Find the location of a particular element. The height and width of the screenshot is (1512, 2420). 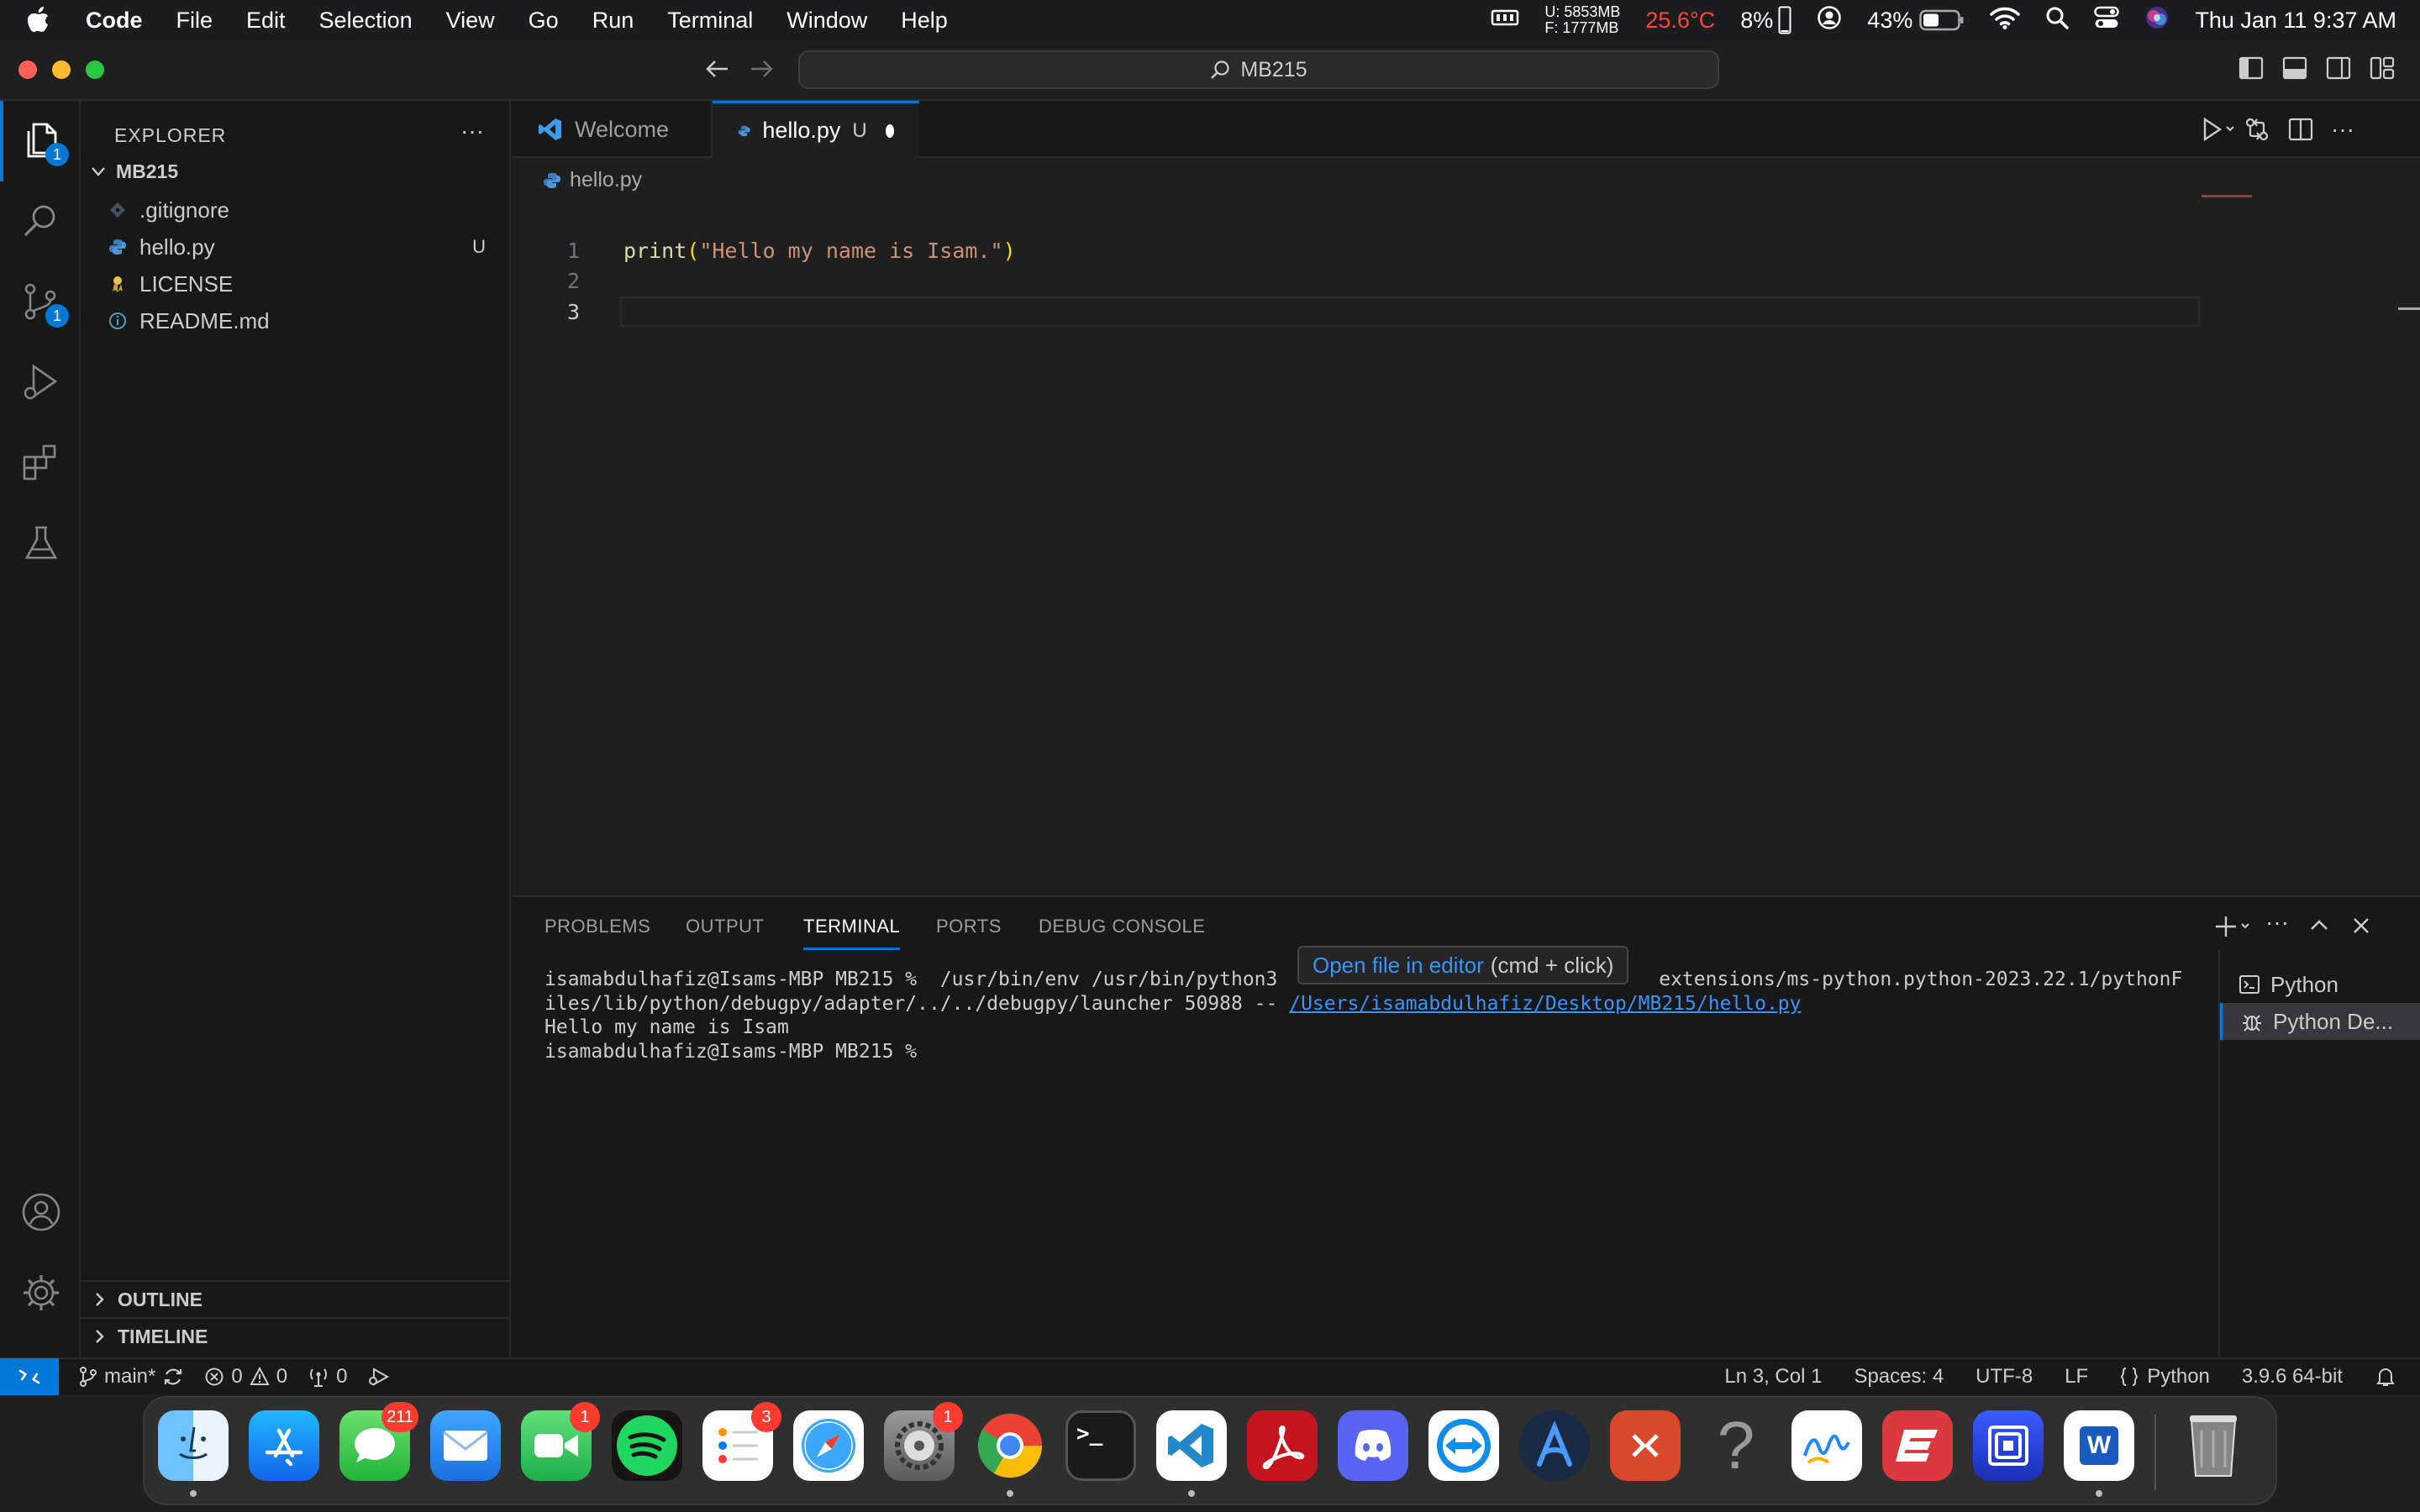

debug-status is located at coordinates (379, 1377).